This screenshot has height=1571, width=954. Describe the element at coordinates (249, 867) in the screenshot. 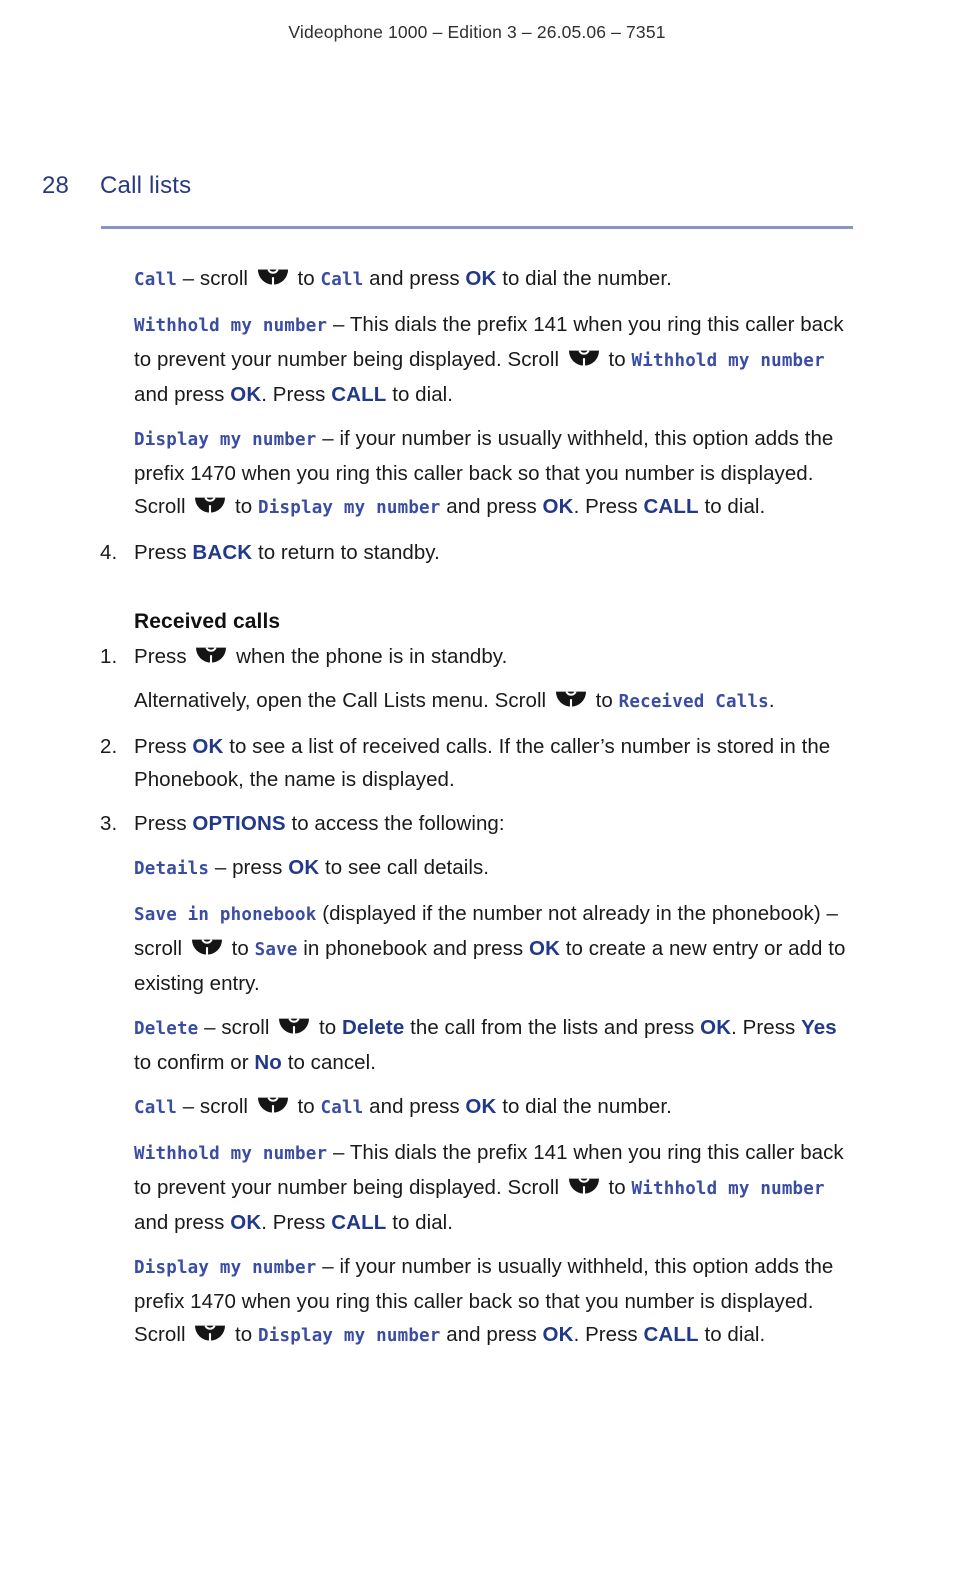

I see `text: – press` at that location.